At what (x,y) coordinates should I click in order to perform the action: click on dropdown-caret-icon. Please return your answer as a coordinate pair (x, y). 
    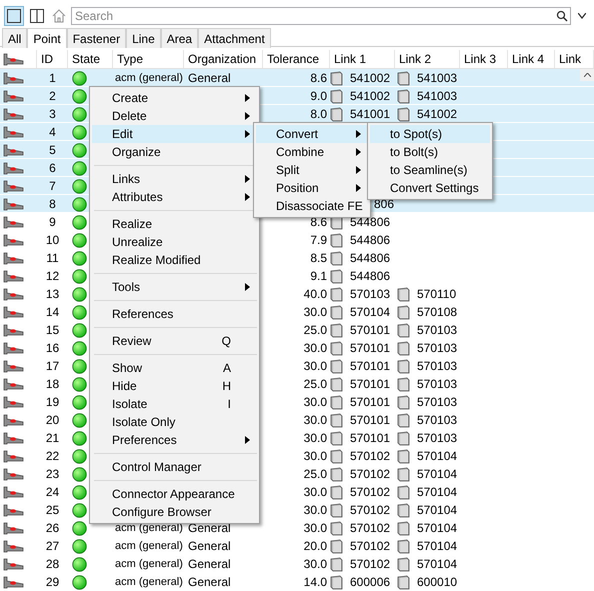
    Looking at the image, I should click on (582, 15).